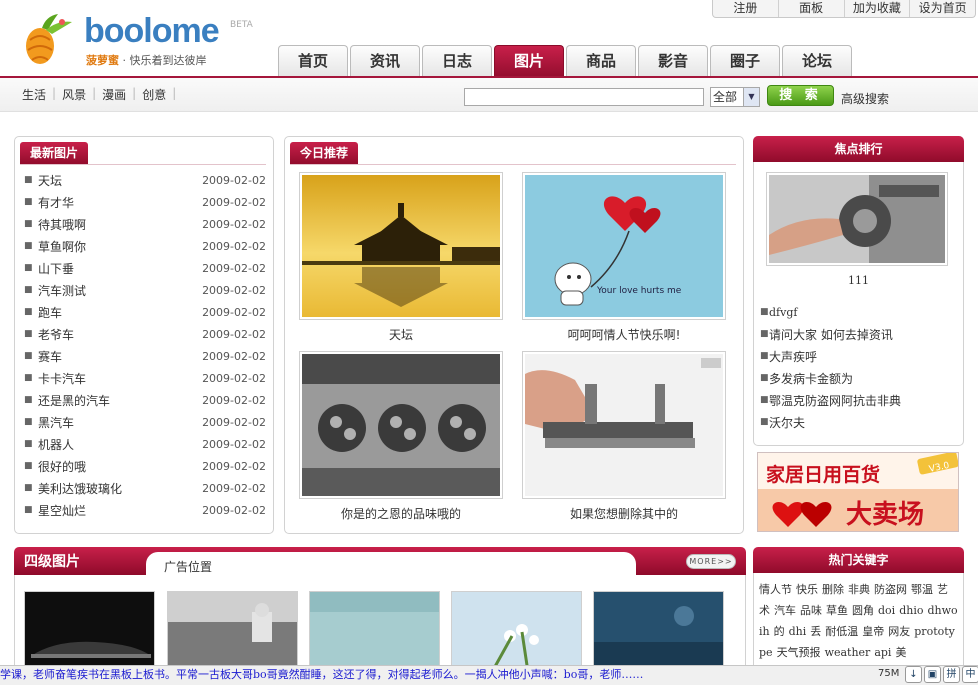 Image resolution: width=978 pixels, height=685 pixels. Describe the element at coordinates (746, 8) in the screenshot. I see `register-link: 注册` at that location.